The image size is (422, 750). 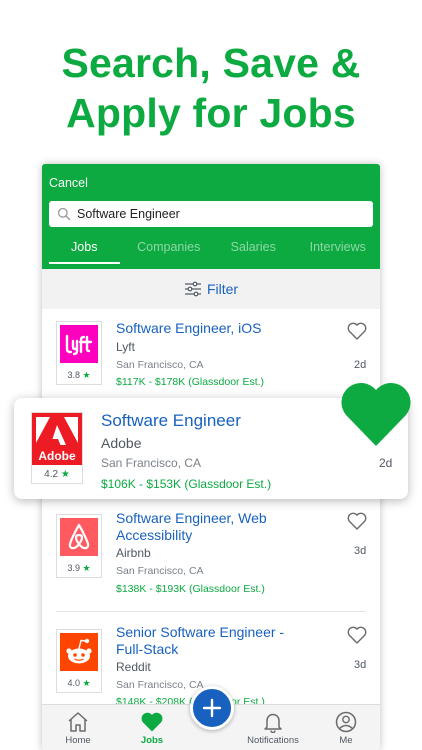 I want to click on nav-notifications-label: Notifications, so click(x=273, y=740).